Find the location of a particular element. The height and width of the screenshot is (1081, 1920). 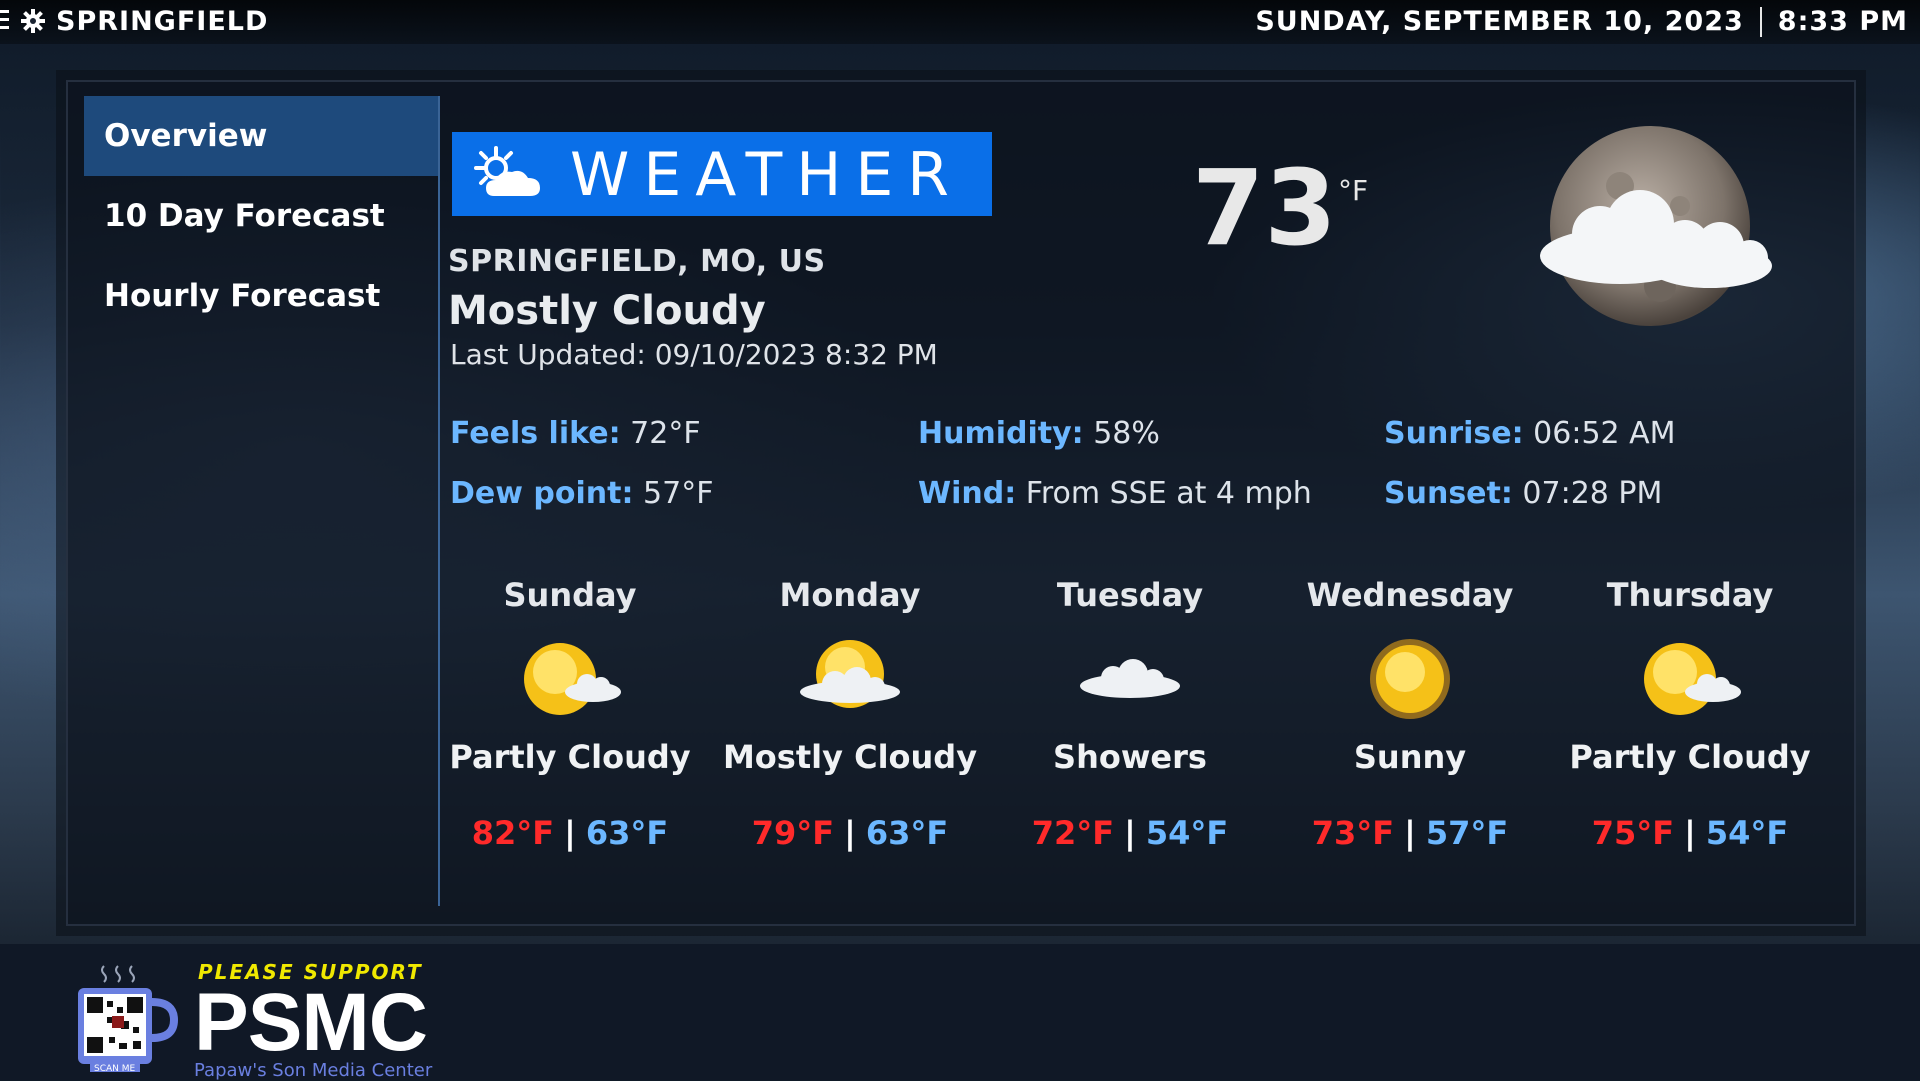

day-temps: 75°F | 54°F is located at coordinates (1690, 833).